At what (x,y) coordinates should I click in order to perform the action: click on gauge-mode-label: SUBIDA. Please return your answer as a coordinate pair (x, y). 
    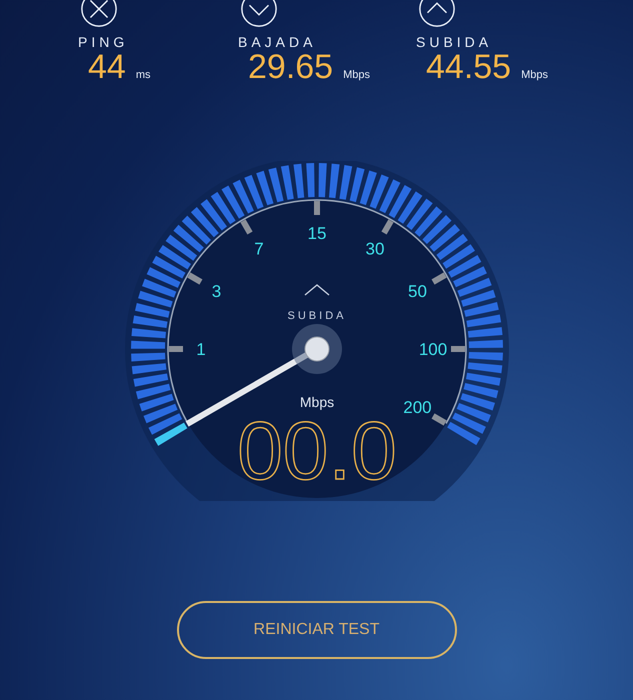
    Looking at the image, I should click on (316, 316).